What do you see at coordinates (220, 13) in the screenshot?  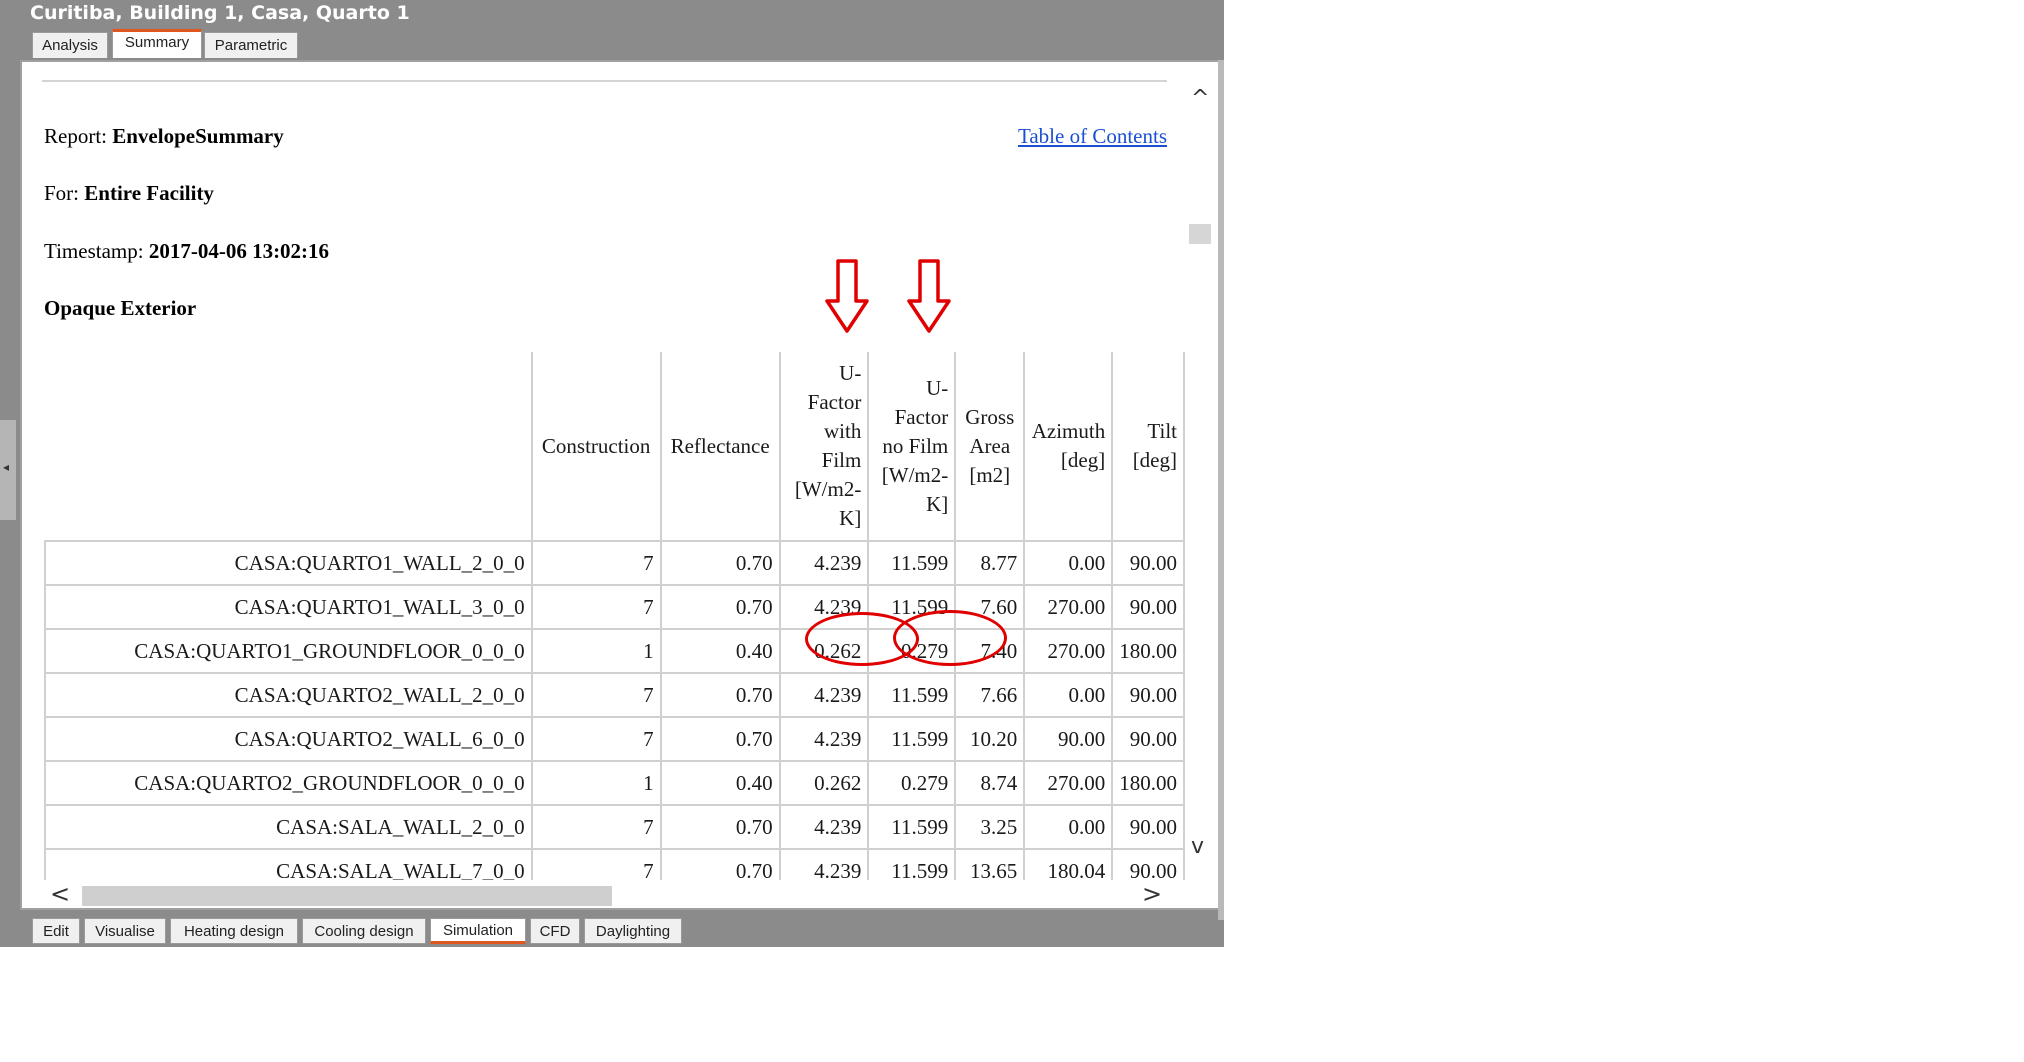 I see `window-title: Curitiba, Building 1, Casa, Quarto 1` at bounding box center [220, 13].